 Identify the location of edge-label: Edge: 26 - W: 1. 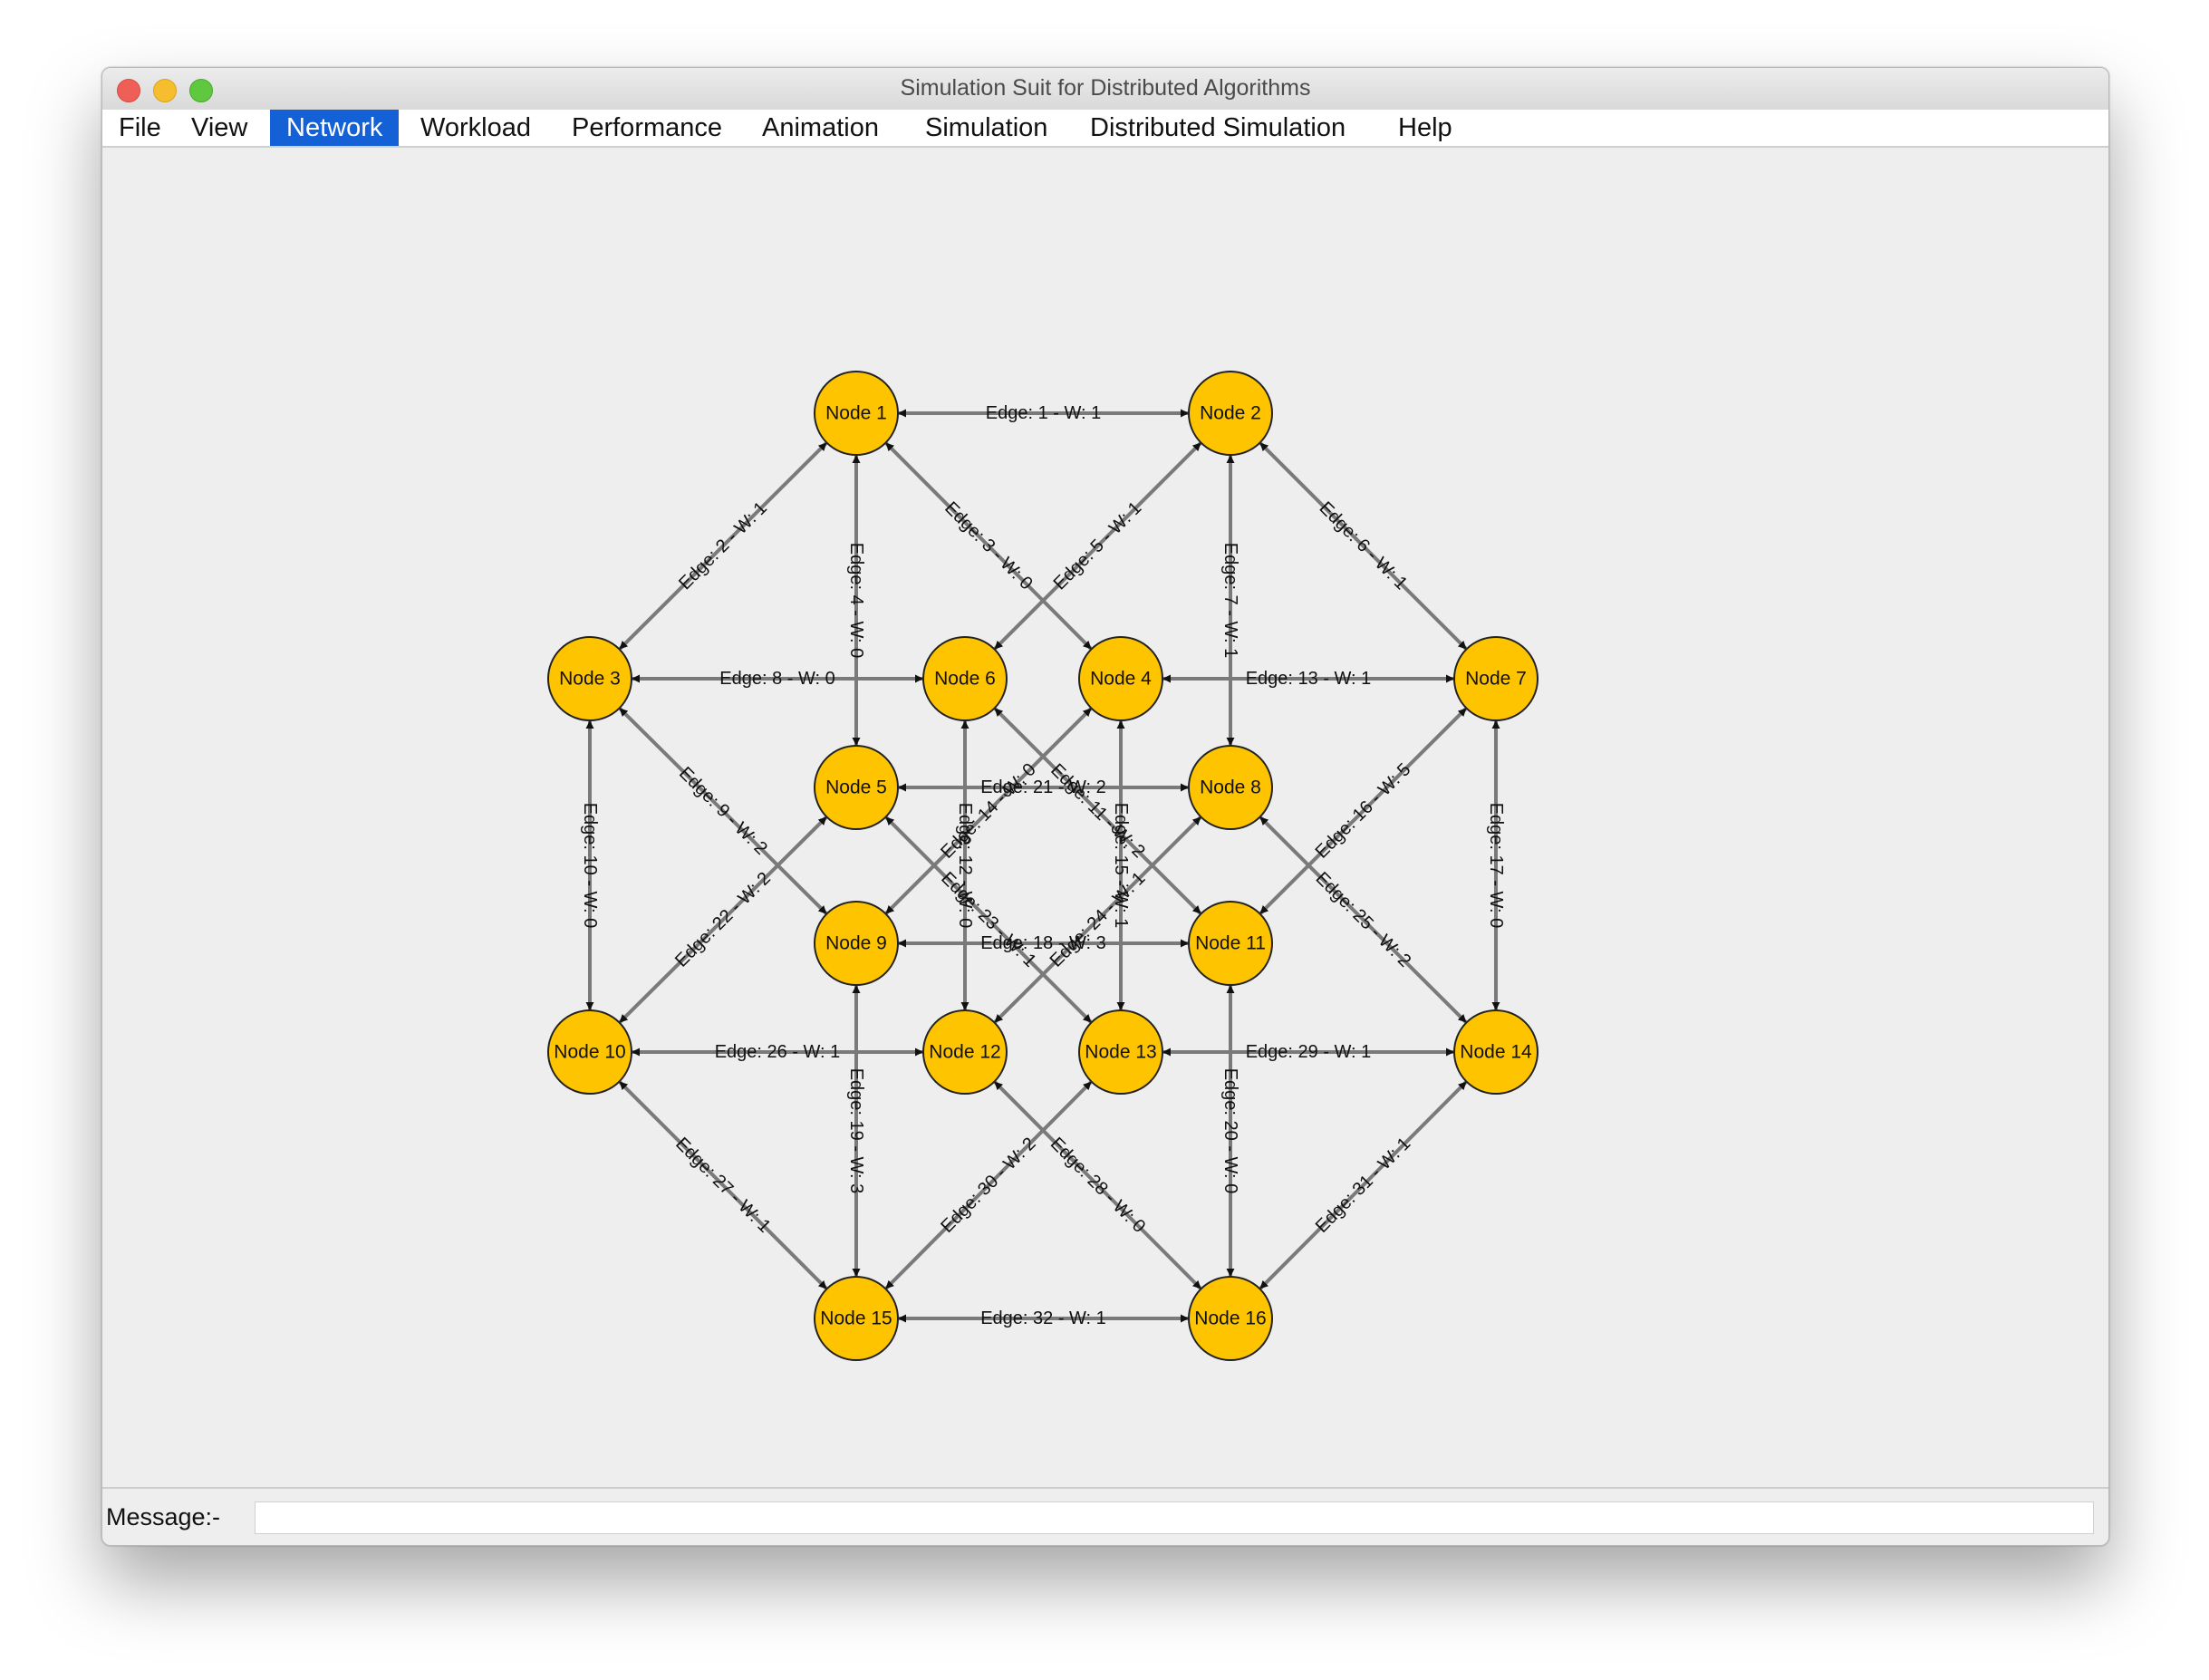
(778, 1052).